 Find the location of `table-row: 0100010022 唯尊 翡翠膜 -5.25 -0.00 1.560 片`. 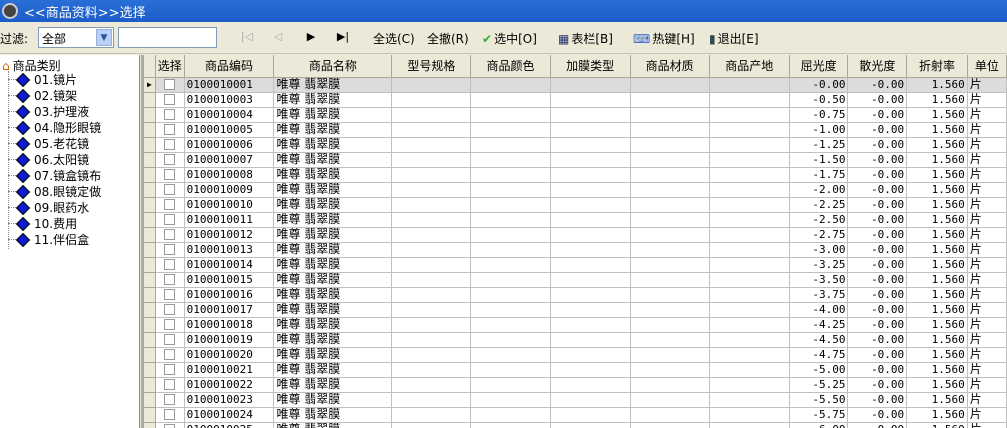

table-row: 0100010022 唯尊 翡翠膜 -5.25 -0.00 1.560 片 is located at coordinates (575, 384).